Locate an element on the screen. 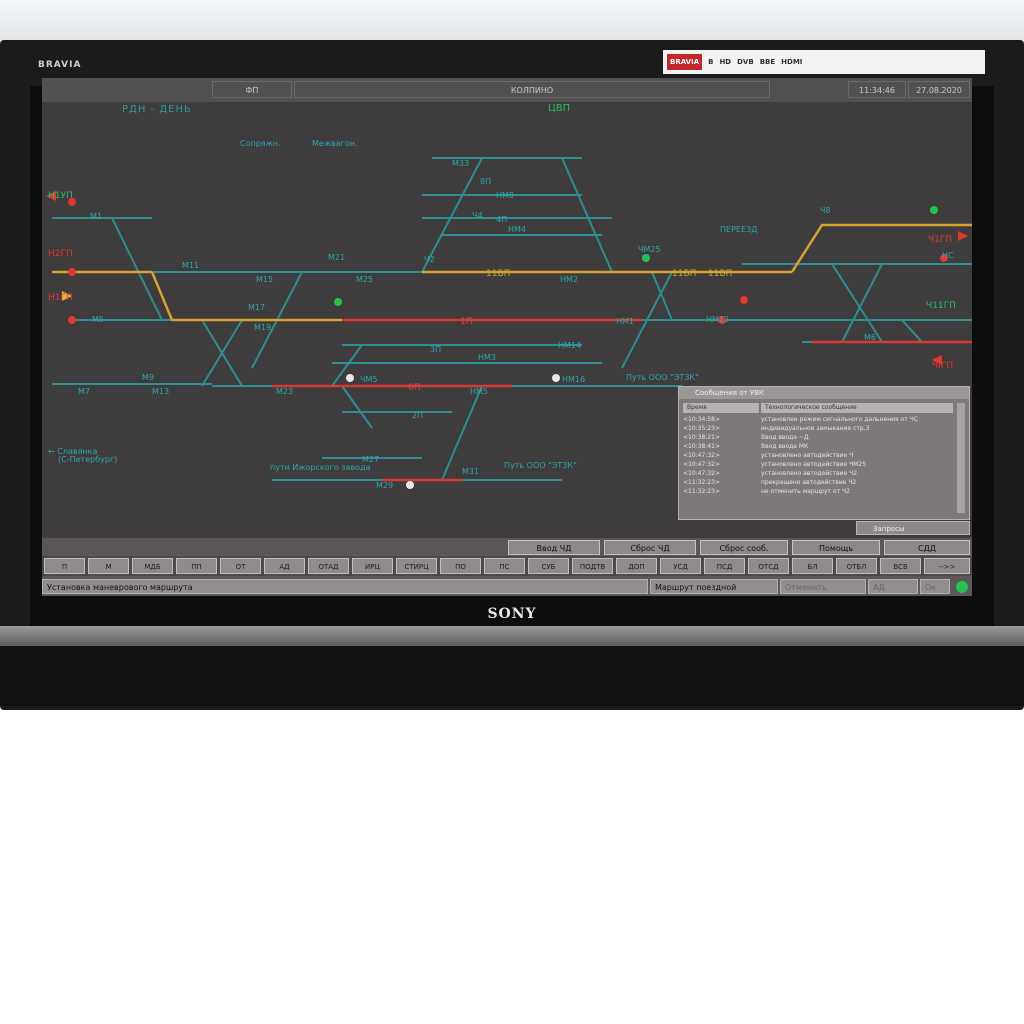  badge-bbe: BBE is located at coordinates (767, 62).